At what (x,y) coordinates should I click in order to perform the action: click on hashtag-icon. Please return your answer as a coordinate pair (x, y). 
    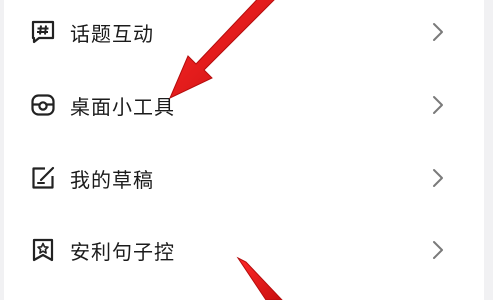
    Looking at the image, I should click on (43, 32).